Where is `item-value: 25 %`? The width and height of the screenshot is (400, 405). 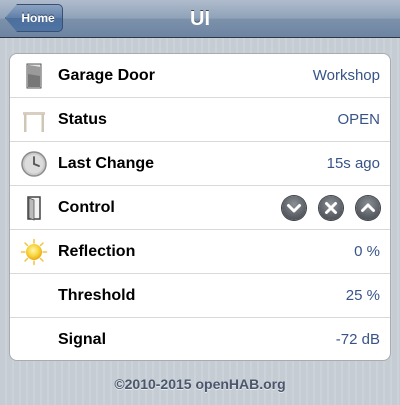 item-value: 25 % is located at coordinates (362, 295).